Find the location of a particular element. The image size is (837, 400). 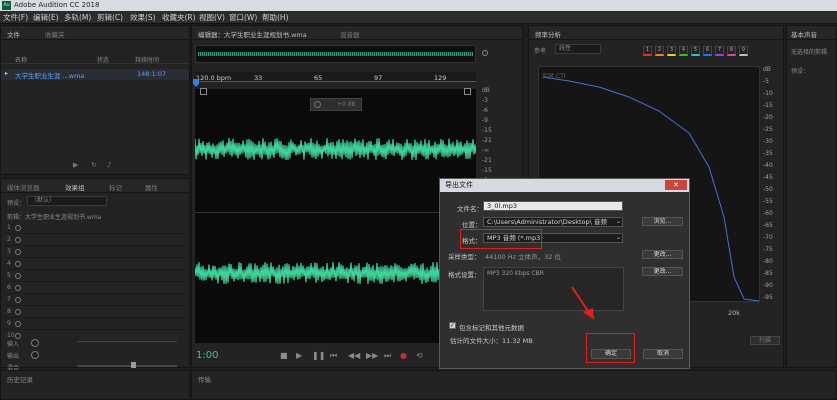

annotation-arrow-icon is located at coordinates (582, 303).